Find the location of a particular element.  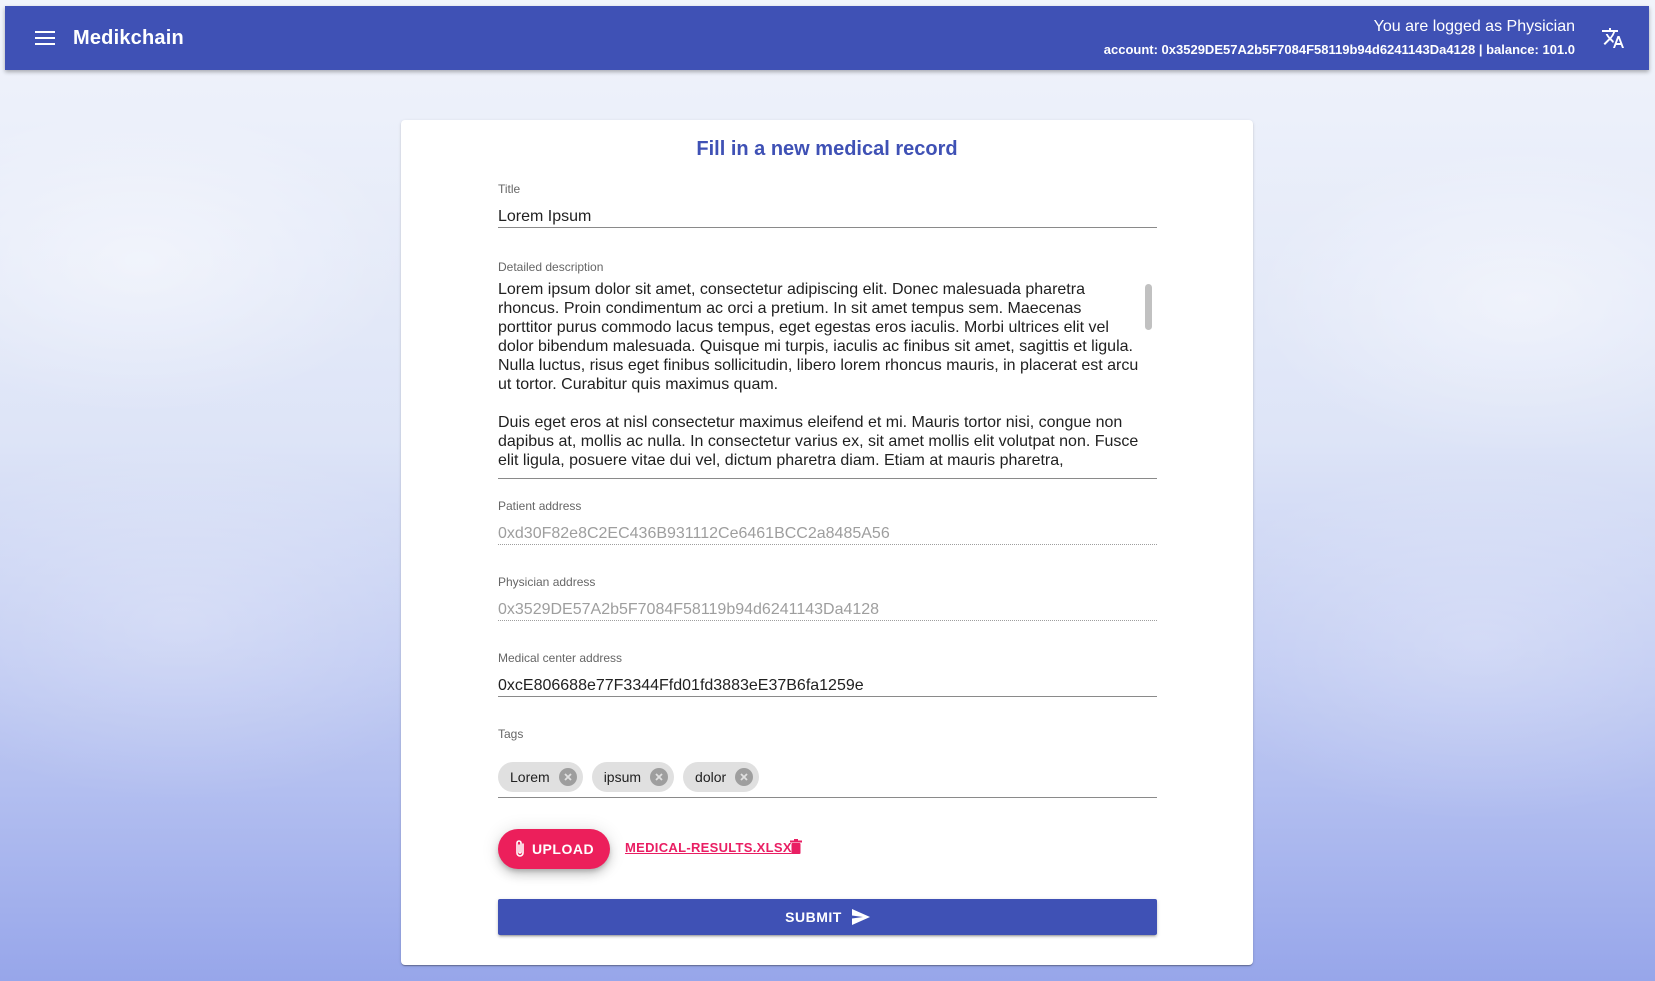

tags-field: Tags is located at coordinates (827, 762).